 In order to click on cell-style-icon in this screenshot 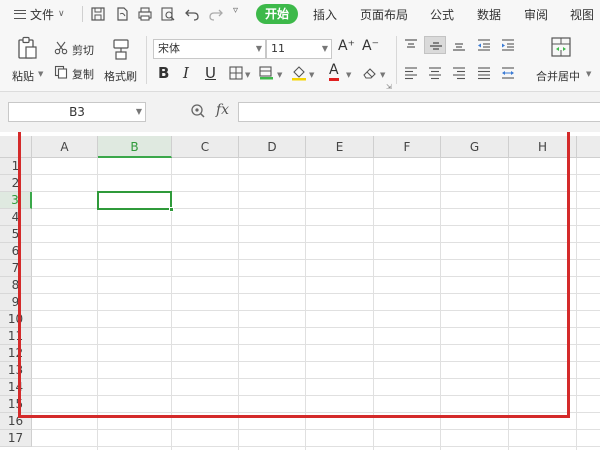, I will do `click(267, 73)`.